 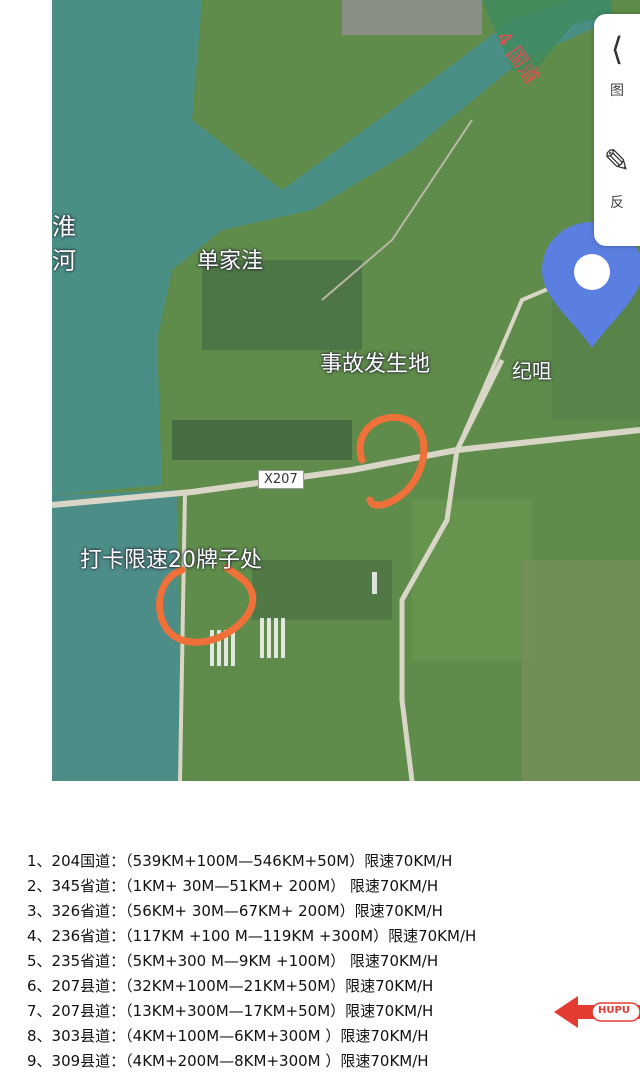 What do you see at coordinates (240, 861) in the screenshot?
I see `list-item: 1、204国道：（539KM+100M—546KM+50M）限速70KM/H` at bounding box center [240, 861].